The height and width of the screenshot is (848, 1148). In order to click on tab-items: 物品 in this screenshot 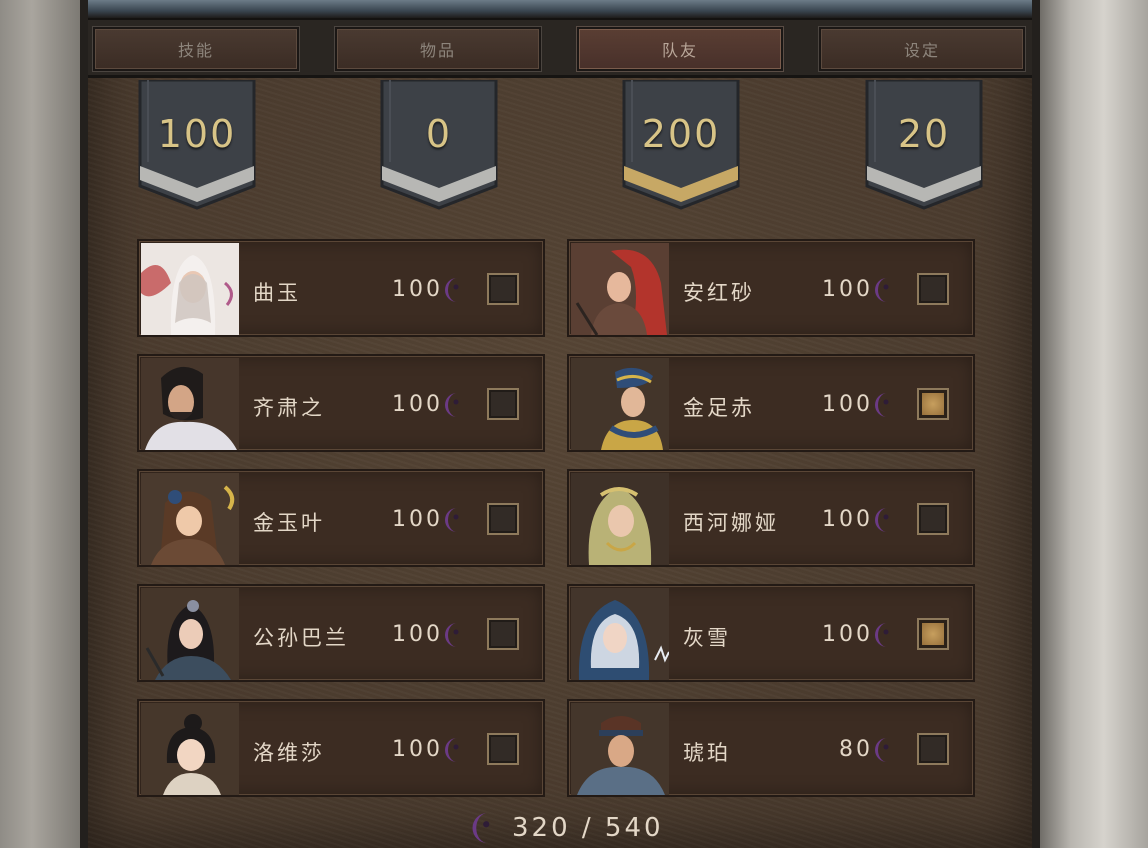, I will do `click(438, 49)`.